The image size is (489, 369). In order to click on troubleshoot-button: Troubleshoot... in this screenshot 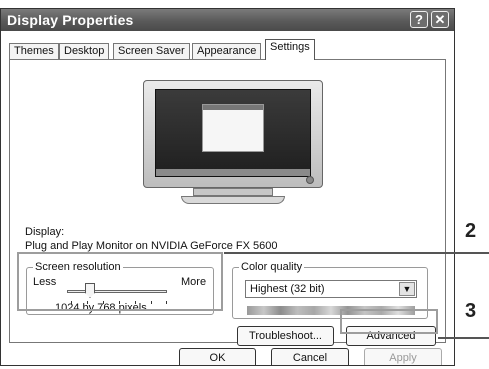, I will do `click(285, 336)`.